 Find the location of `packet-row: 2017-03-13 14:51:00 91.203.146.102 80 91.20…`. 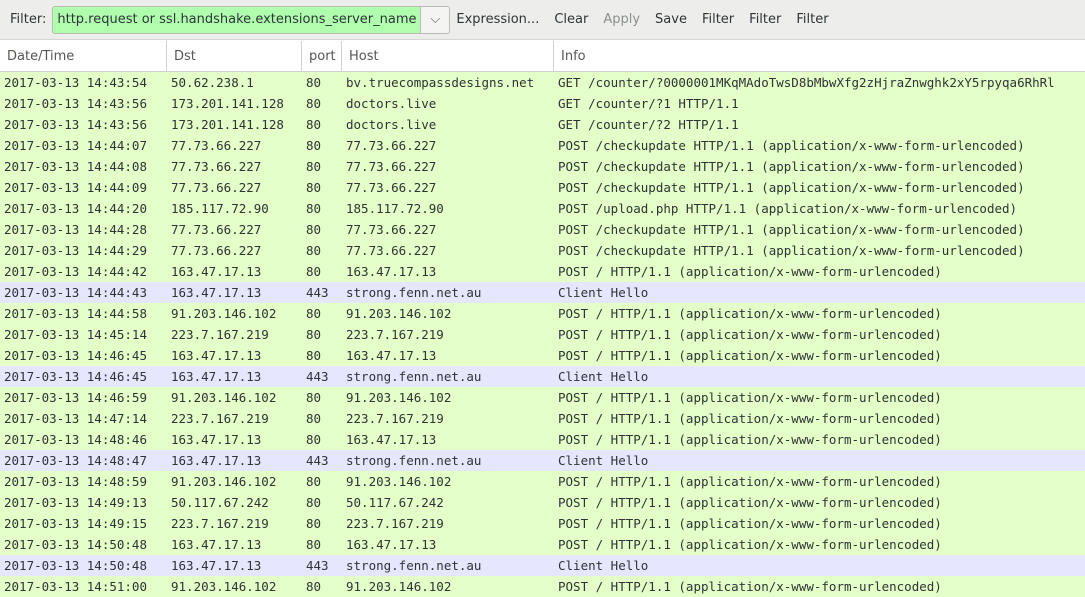

packet-row: 2017-03-13 14:51:00 91.203.146.102 80 91.20… is located at coordinates (542, 586).